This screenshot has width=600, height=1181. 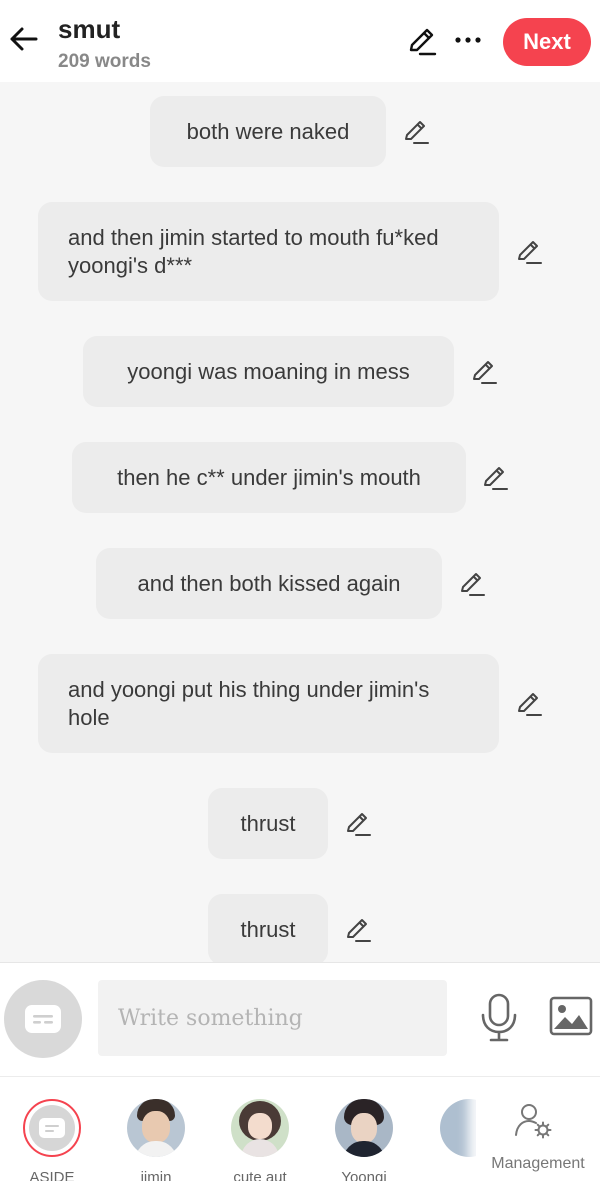 What do you see at coordinates (52, 1175) in the screenshot?
I see `character-label: ASIDE` at bounding box center [52, 1175].